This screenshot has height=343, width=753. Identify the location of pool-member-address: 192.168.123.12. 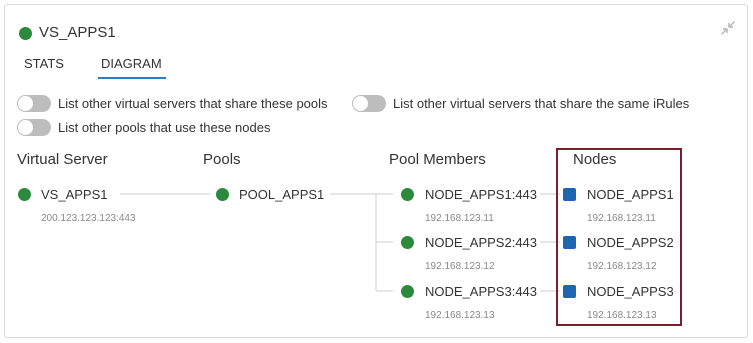
(460, 266).